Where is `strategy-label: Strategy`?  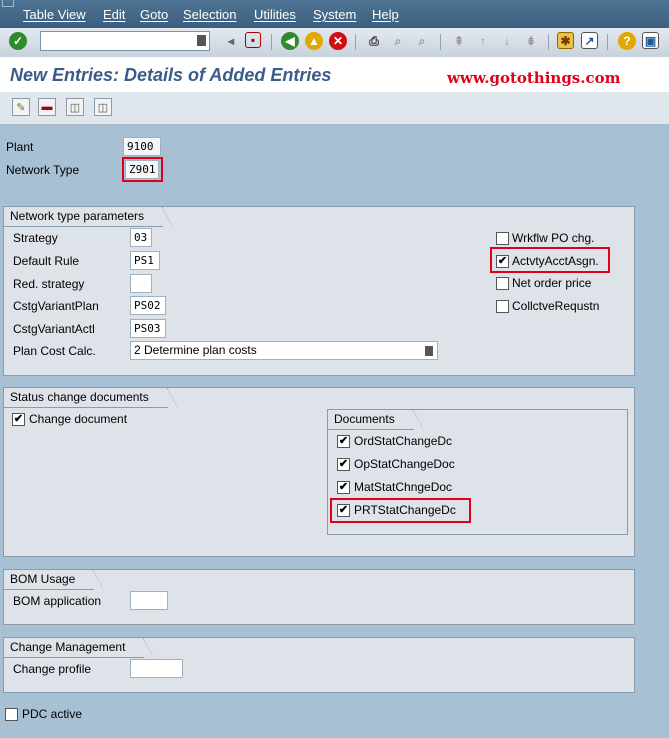
strategy-label: Strategy is located at coordinates (35, 238).